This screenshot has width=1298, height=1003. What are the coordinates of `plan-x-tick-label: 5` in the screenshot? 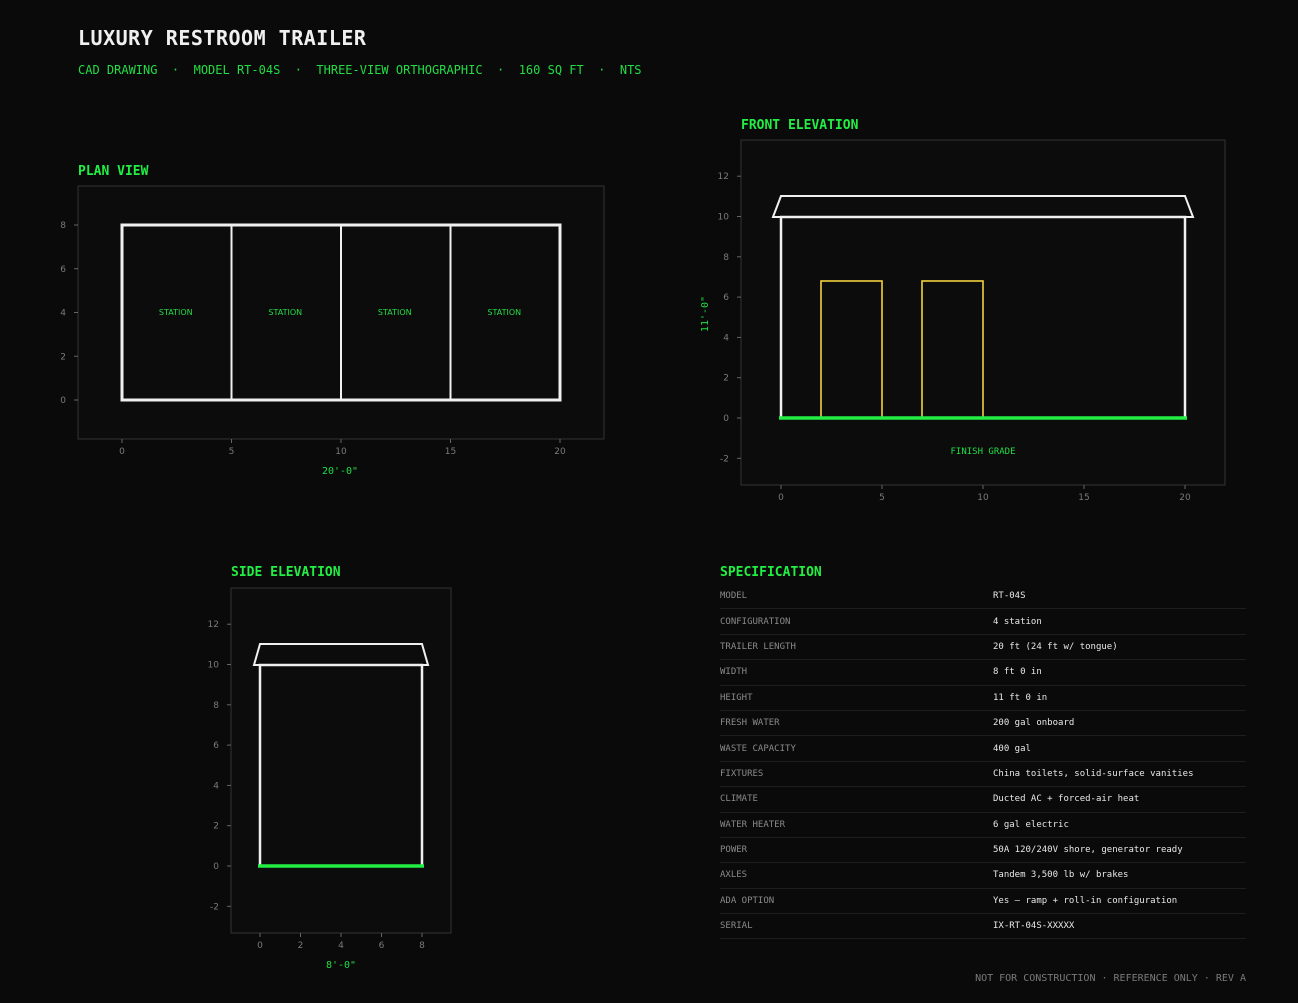 It's located at (232, 452).